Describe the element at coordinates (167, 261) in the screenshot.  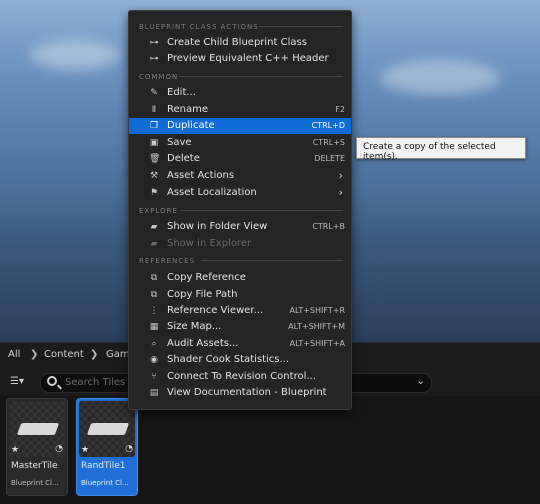
I see `section-header-references: REFERENCES` at that location.